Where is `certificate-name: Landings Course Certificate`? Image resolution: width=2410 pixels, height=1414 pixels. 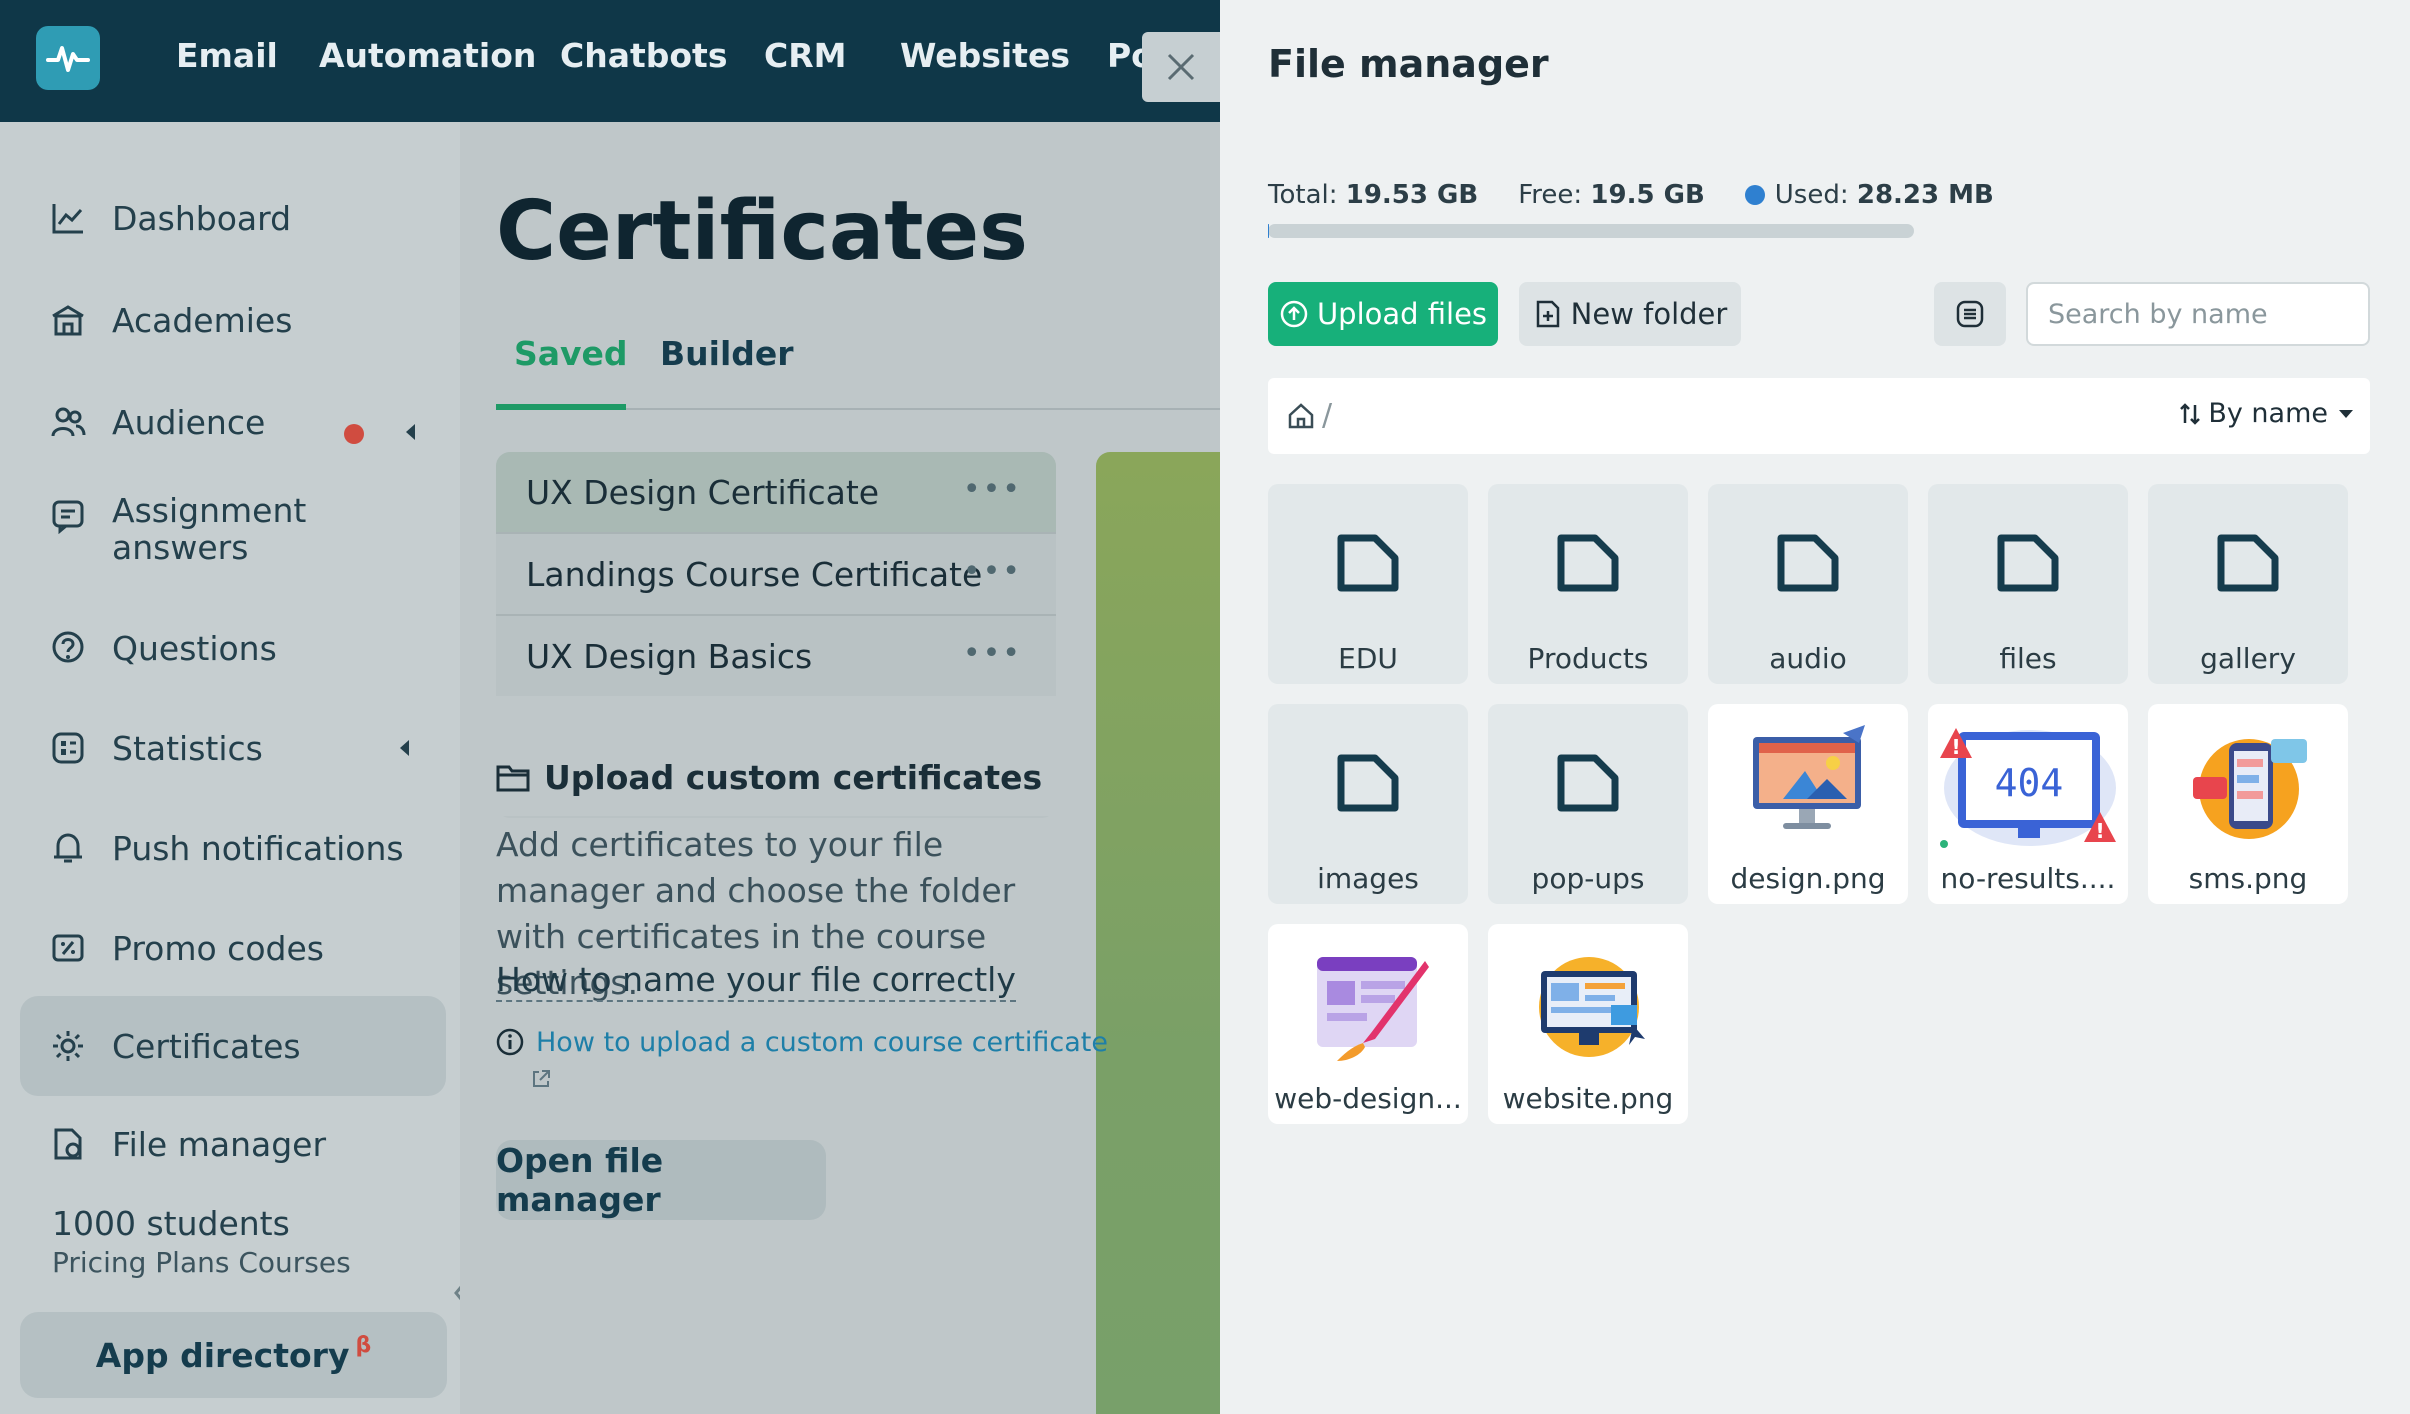
certificate-name: Landings Course Certificate is located at coordinates (754, 574).